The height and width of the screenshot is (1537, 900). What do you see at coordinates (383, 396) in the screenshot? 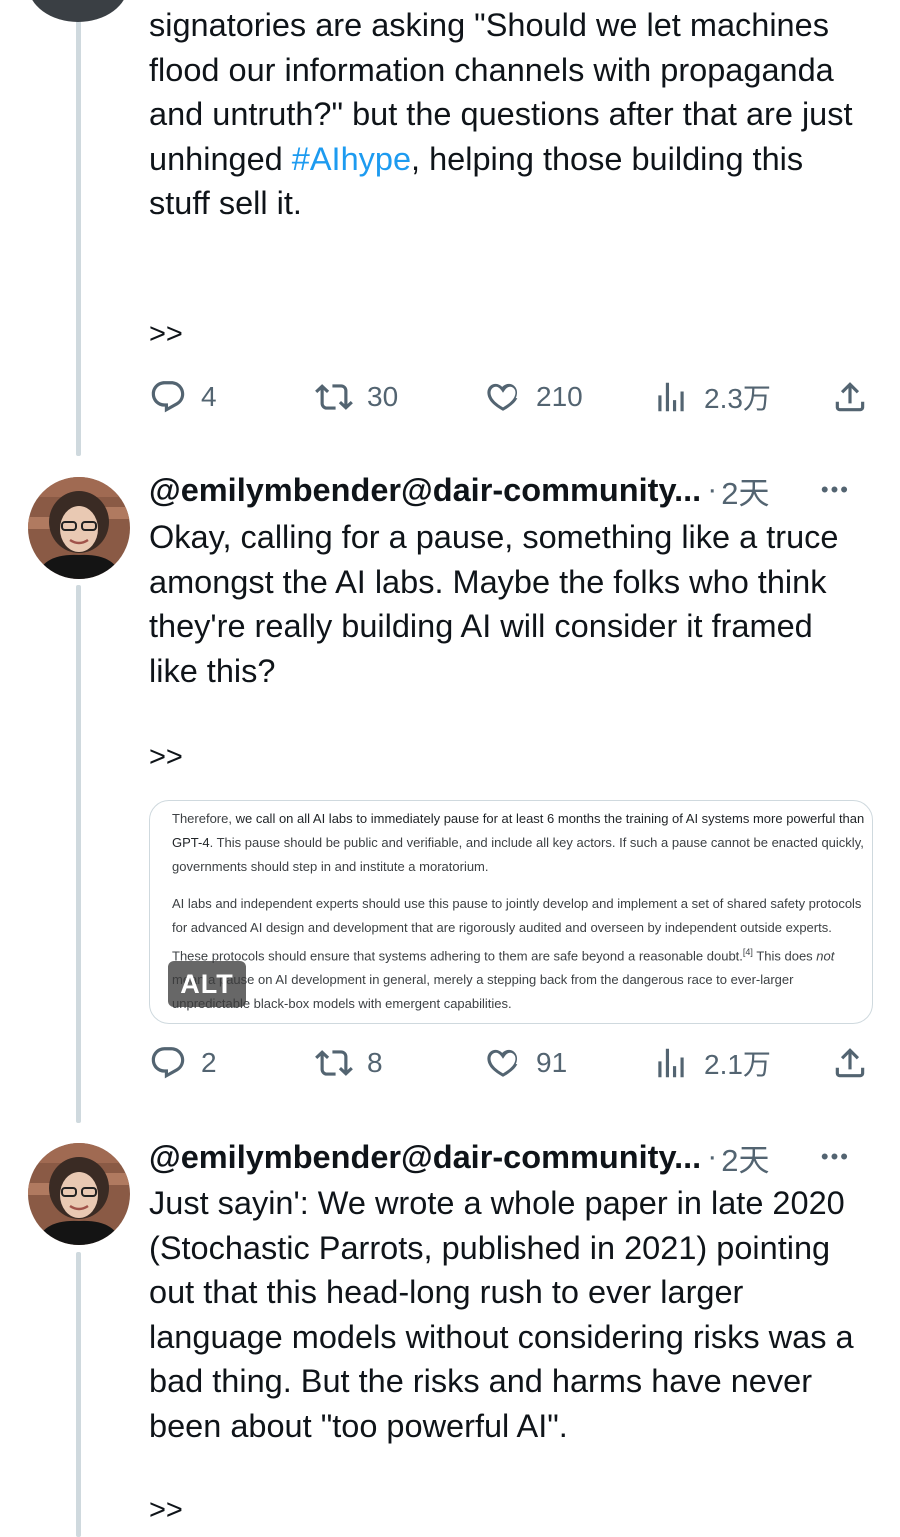
I see `retweet-count: 30` at bounding box center [383, 396].